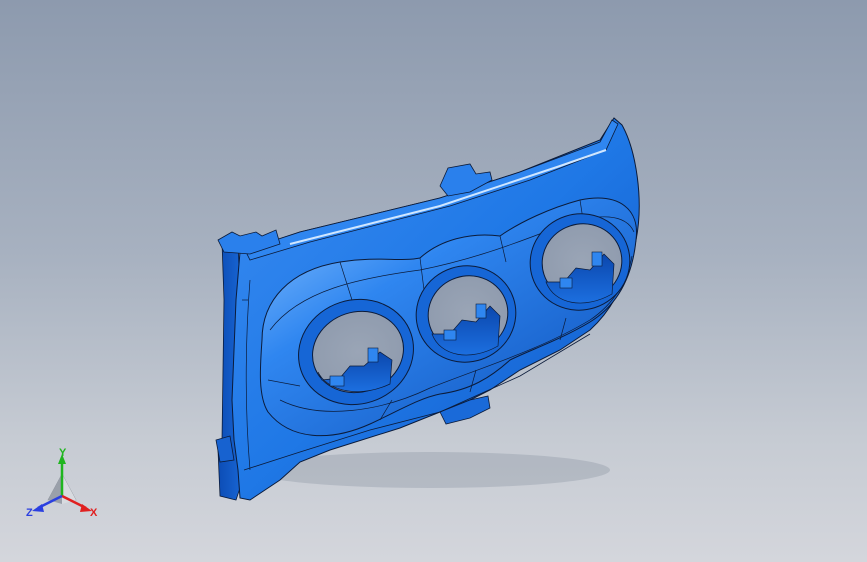 The width and height of the screenshot is (867, 562). I want to click on x-axis-arrow-icon, so click(76, 503).